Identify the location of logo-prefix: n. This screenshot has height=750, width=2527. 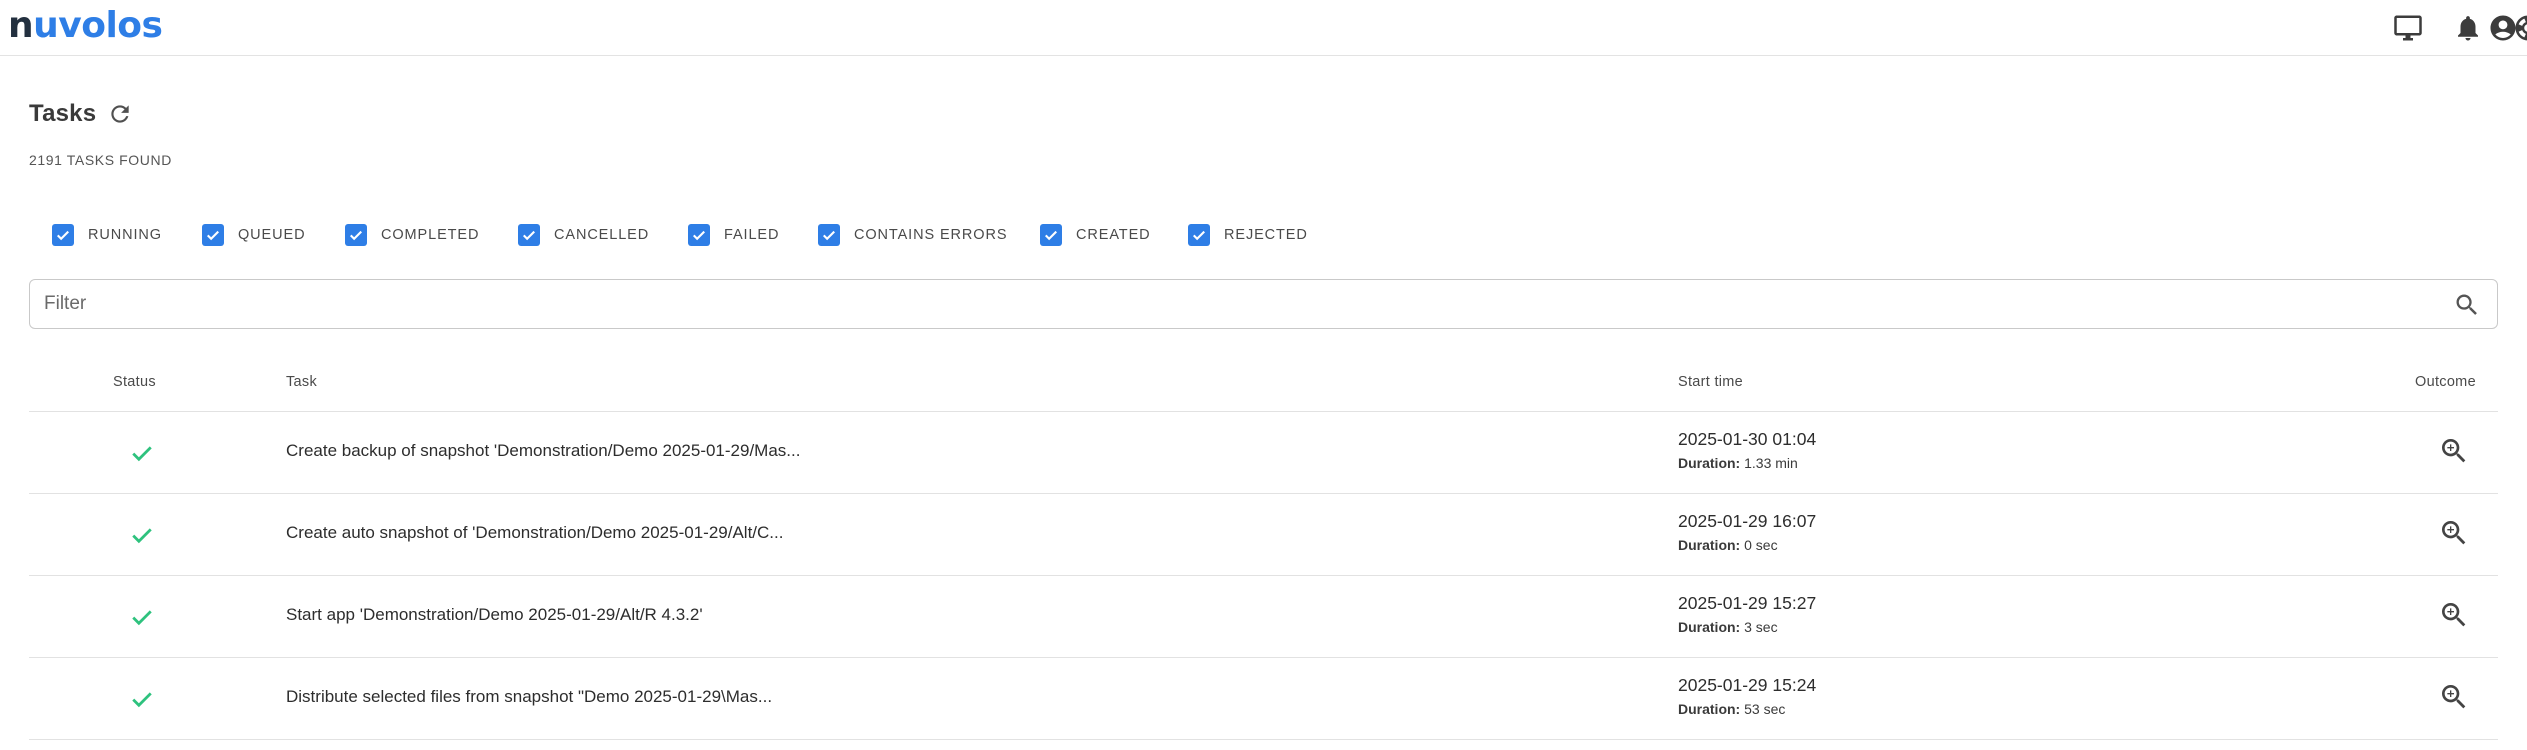
(21, 25).